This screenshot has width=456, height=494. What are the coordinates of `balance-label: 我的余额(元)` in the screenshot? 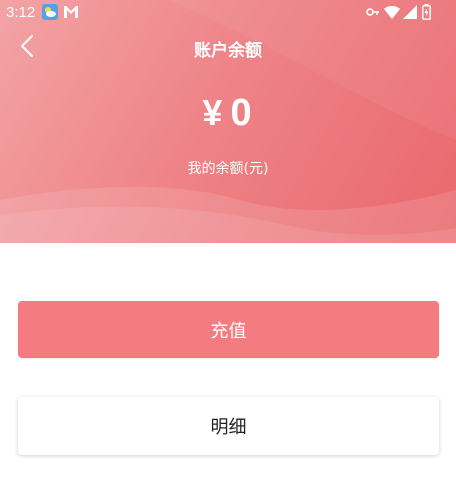 It's located at (228, 169).